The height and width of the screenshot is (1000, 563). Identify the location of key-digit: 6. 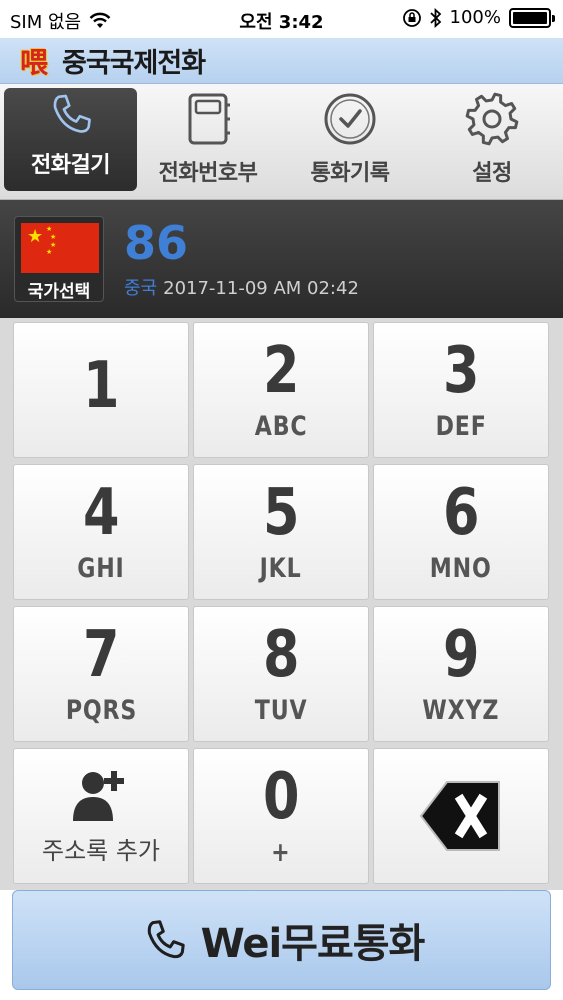
(461, 512).